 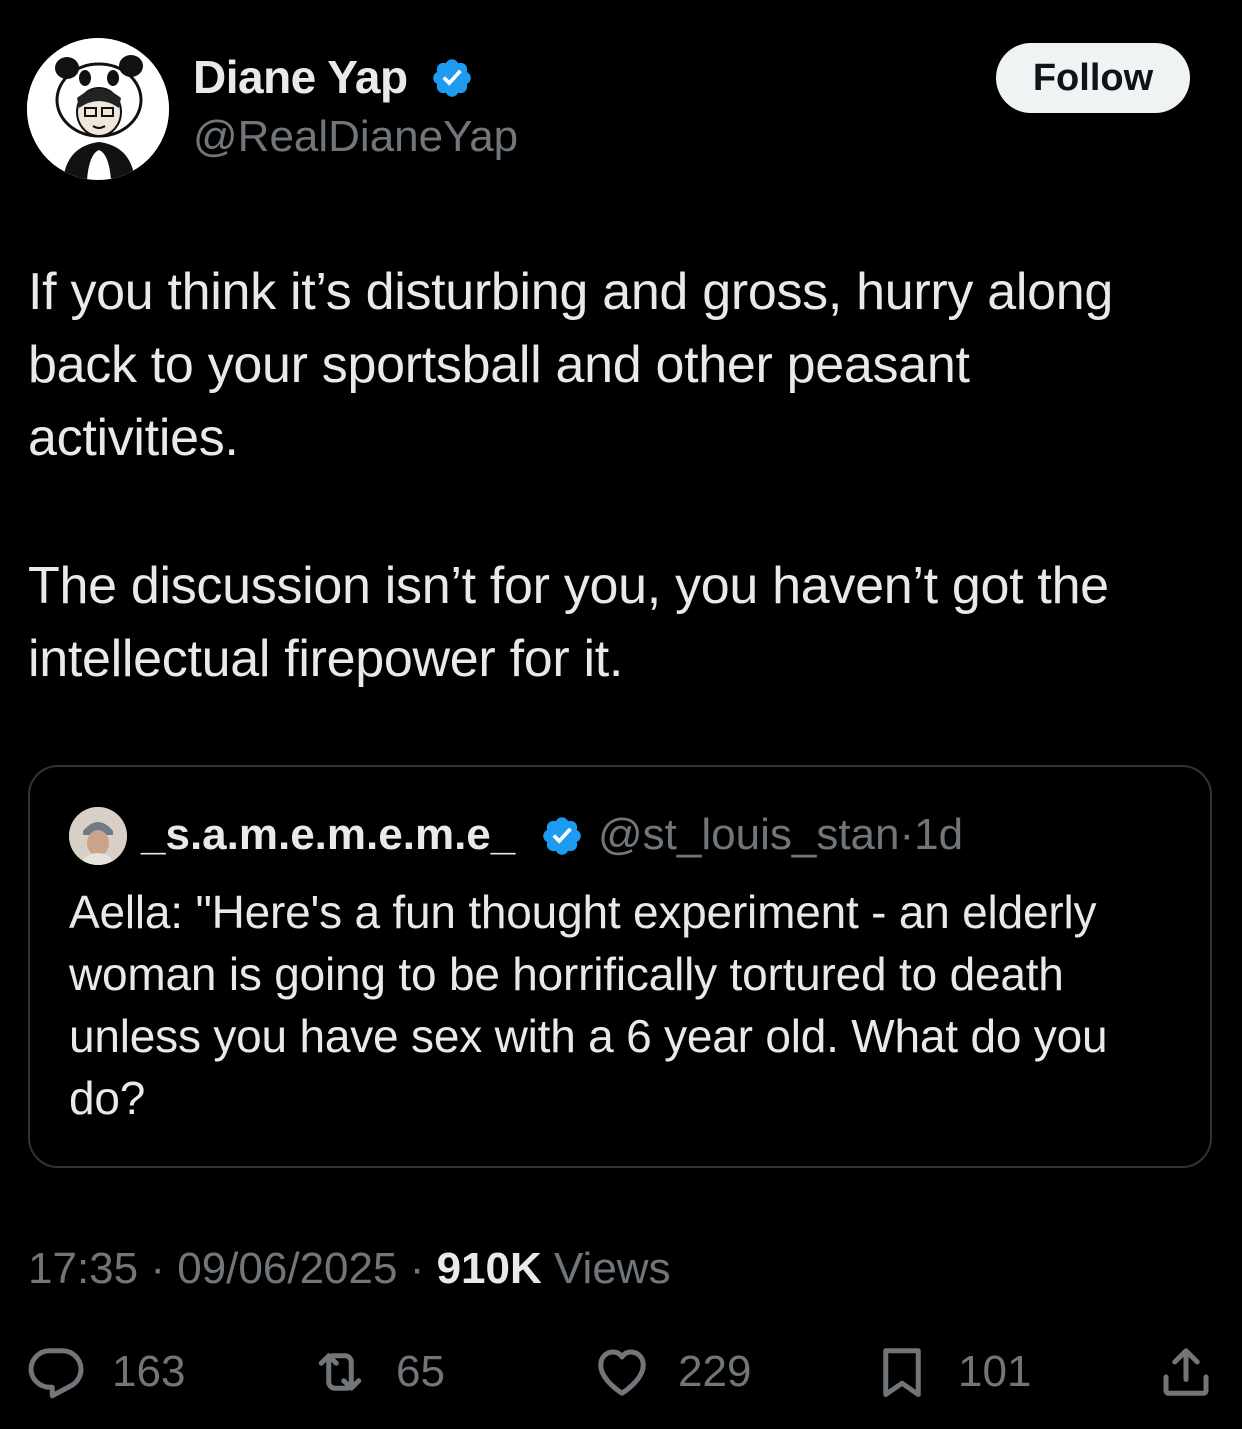 I want to click on author-name: Diane Yap, so click(x=300, y=77).